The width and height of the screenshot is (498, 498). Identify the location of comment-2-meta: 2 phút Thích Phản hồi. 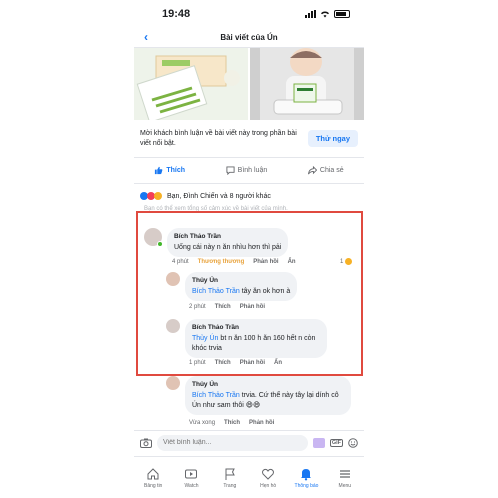
(227, 307).